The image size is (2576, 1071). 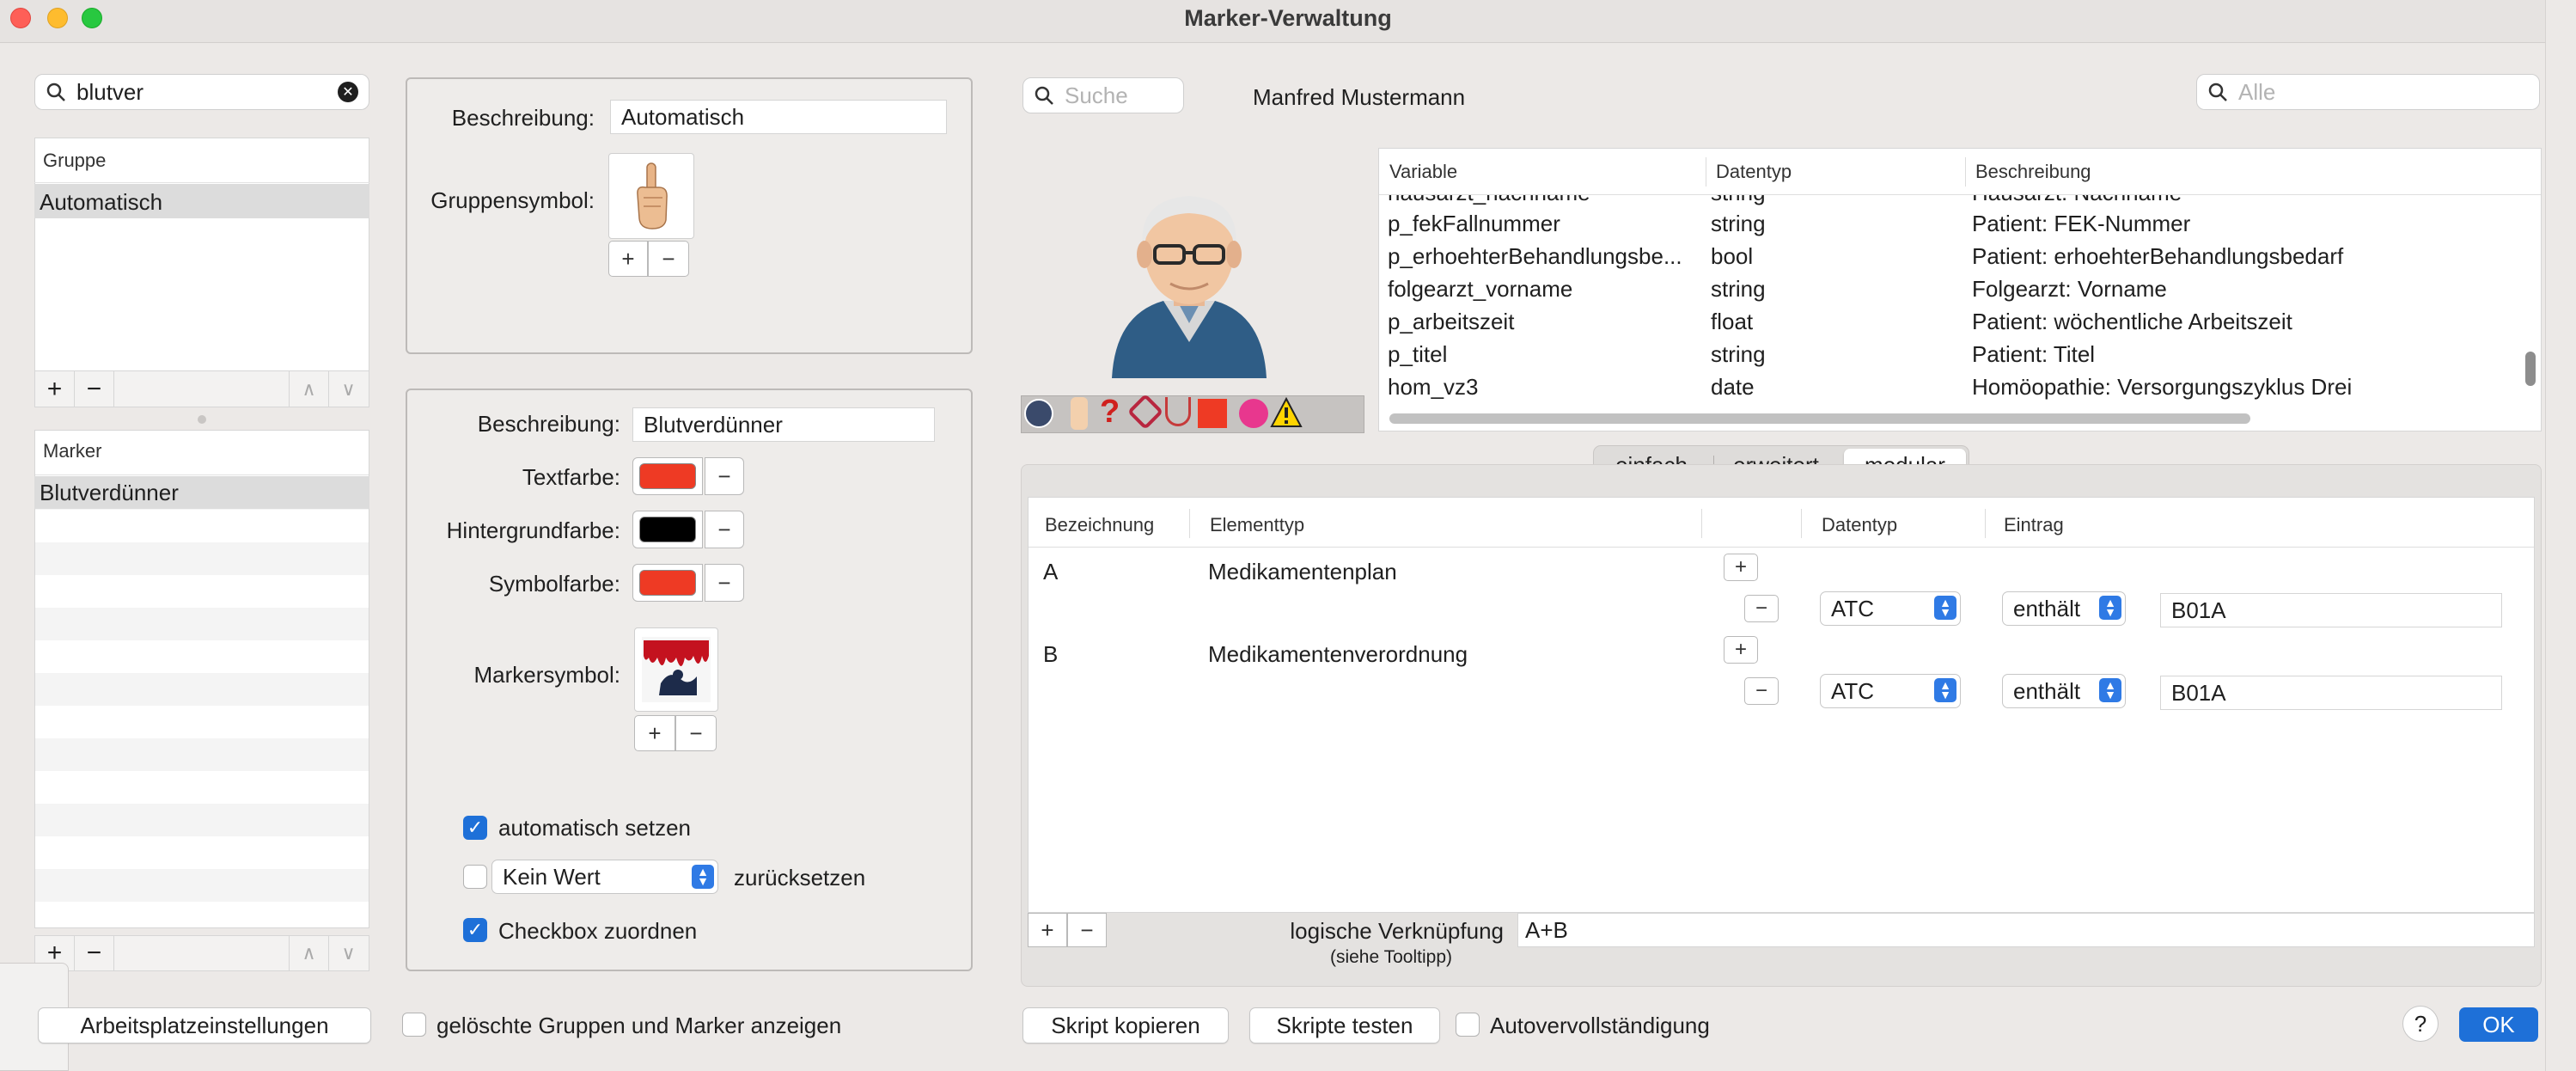 What do you see at coordinates (2047, 608) in the screenshot?
I see `operator-value: enthält` at bounding box center [2047, 608].